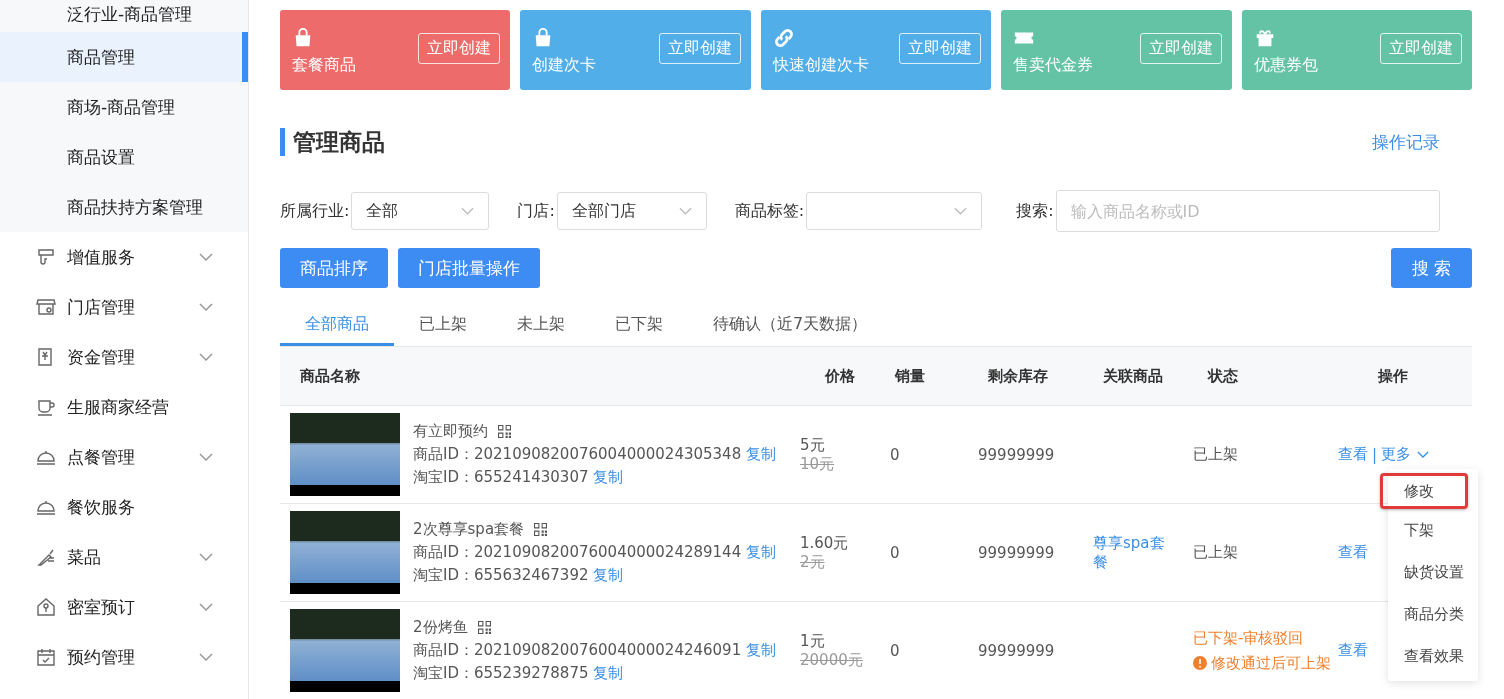  Describe the element at coordinates (501, 575) in the screenshot. I see `taobao-id: 淘宝ID：655632467392` at that location.